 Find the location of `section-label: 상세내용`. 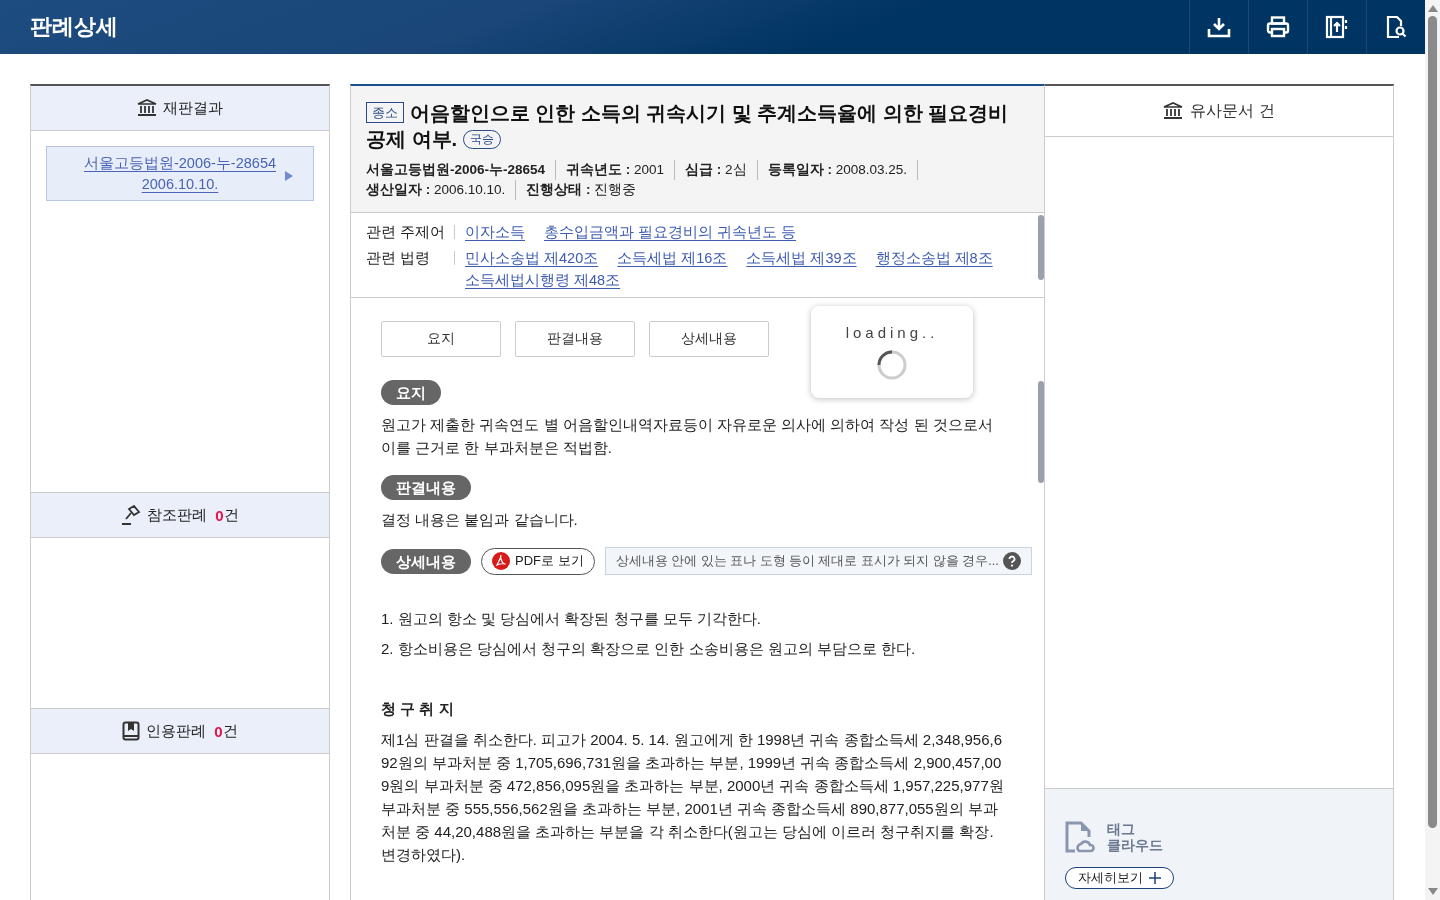

section-label: 상세내용 is located at coordinates (426, 561).